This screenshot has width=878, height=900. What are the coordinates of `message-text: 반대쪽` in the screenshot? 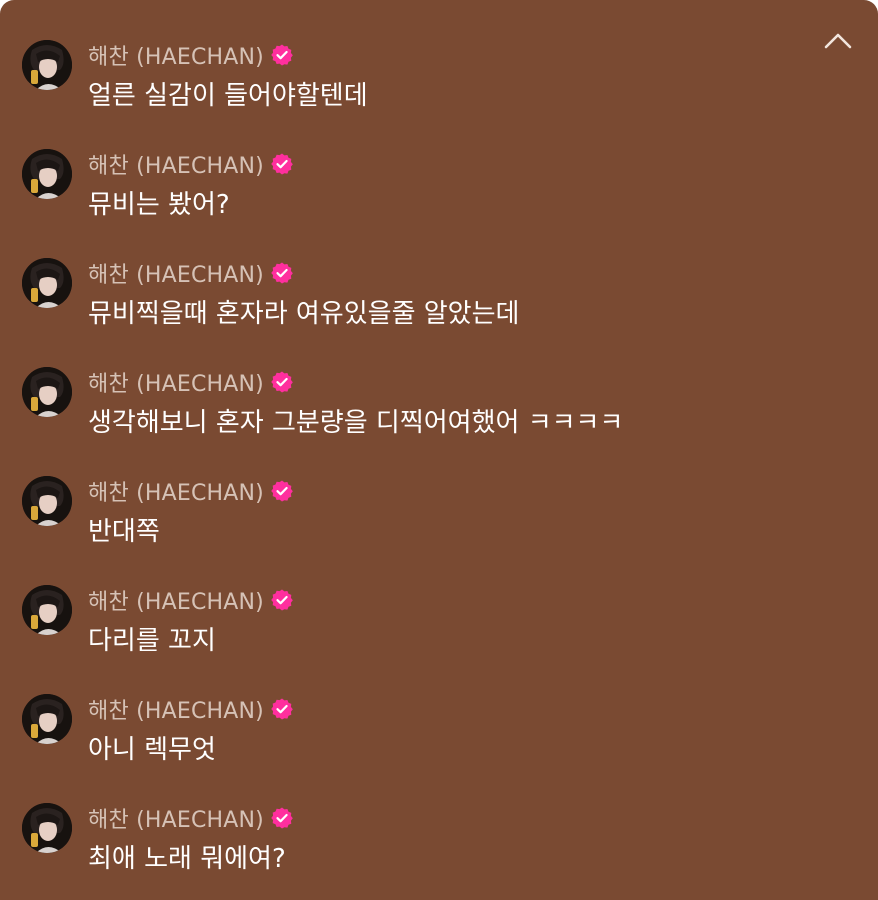 It's located at (124, 532).